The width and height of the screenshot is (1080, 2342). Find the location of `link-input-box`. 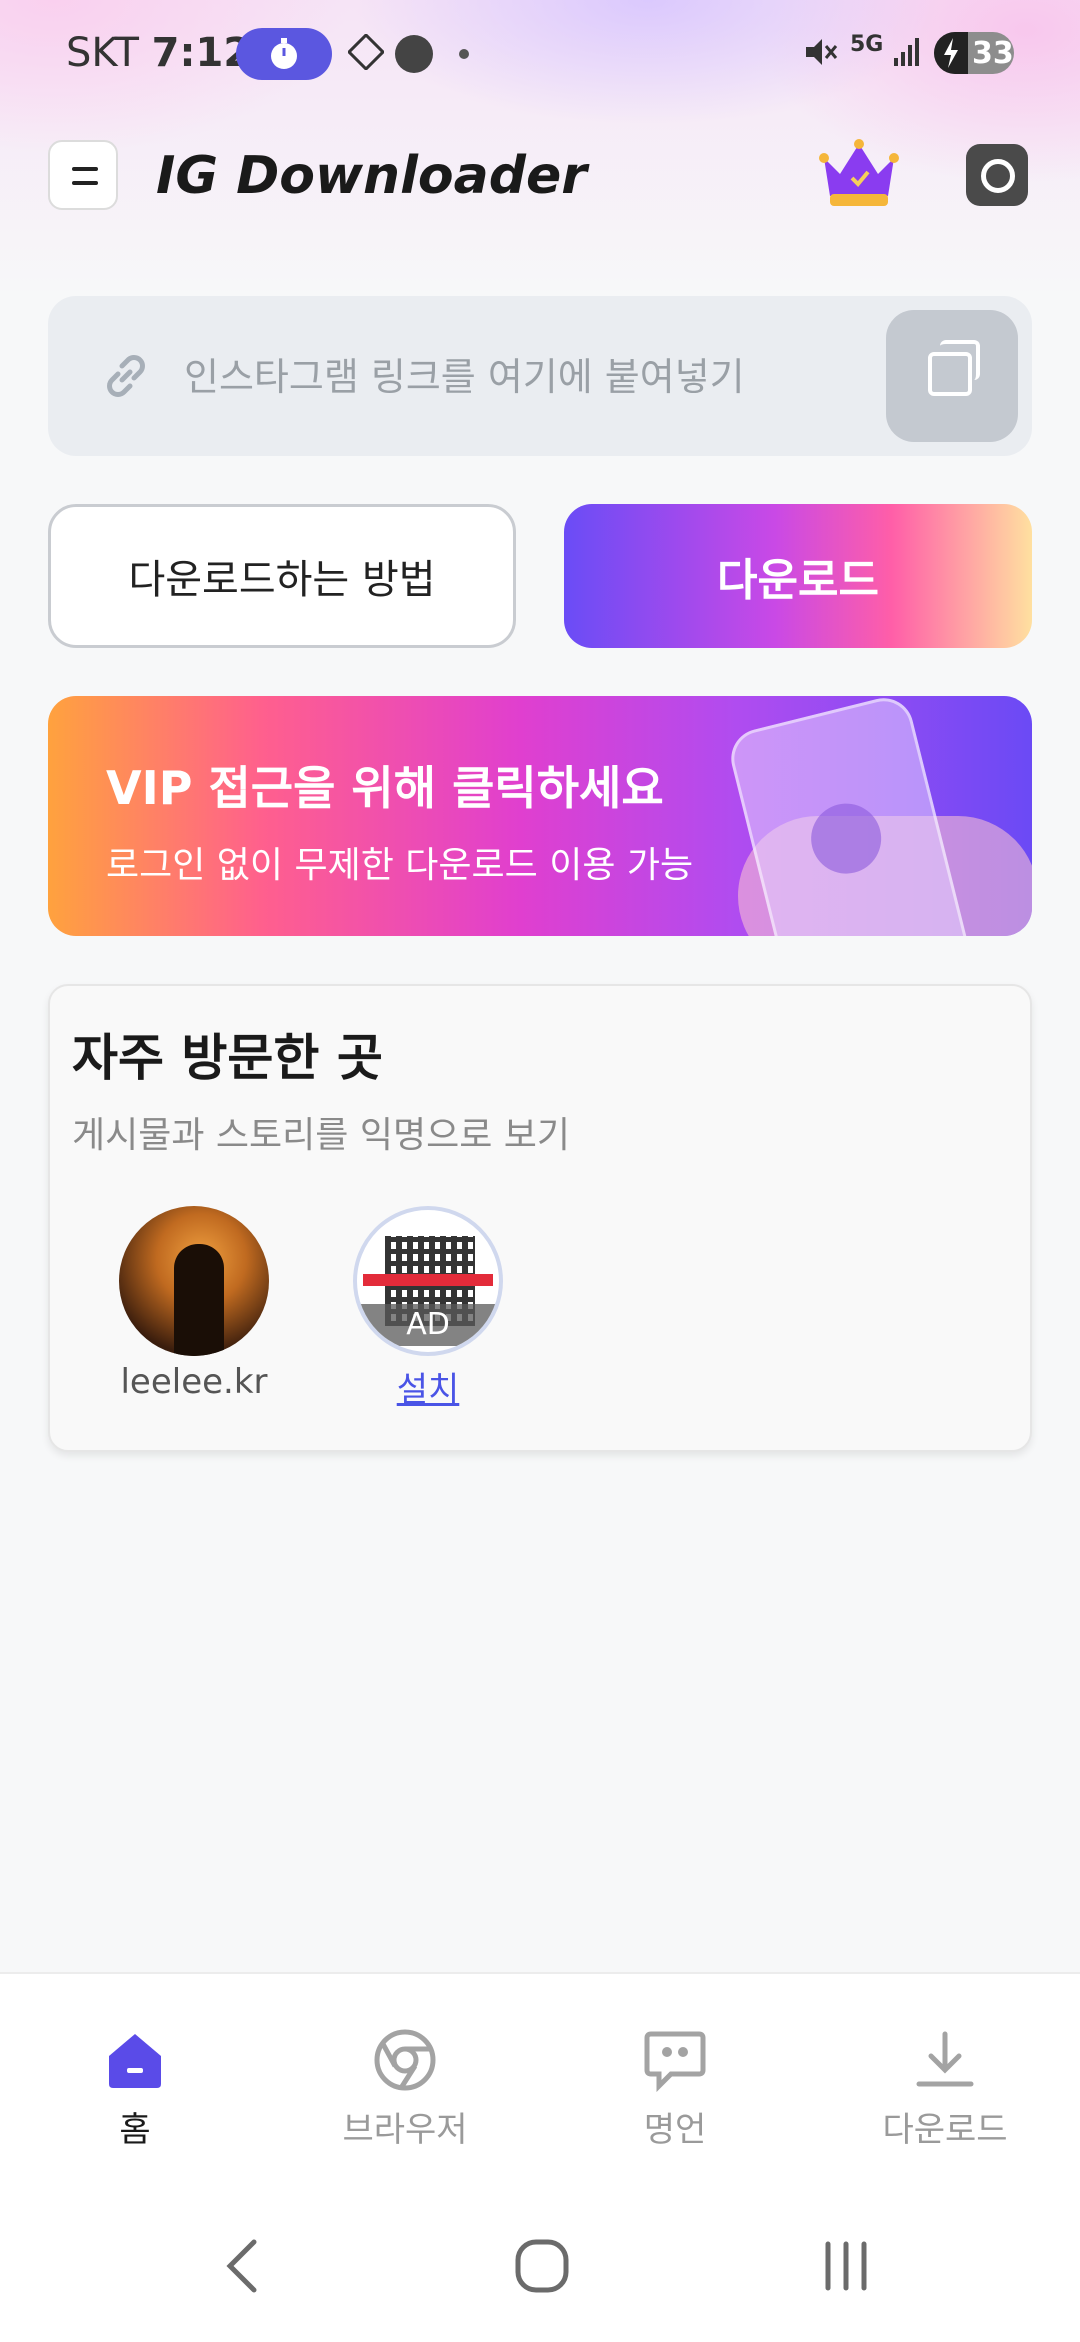

link-input-box is located at coordinates (540, 376).